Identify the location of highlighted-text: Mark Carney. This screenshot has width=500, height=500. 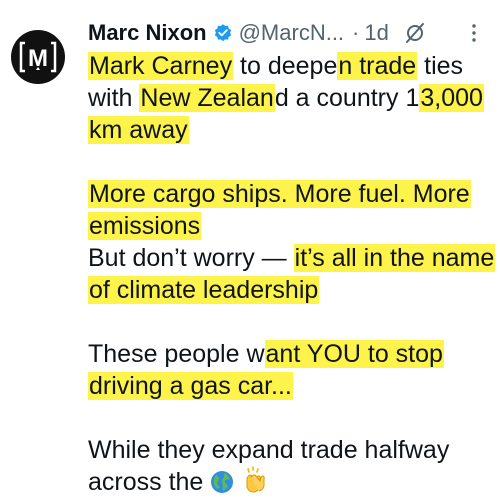
(161, 66).